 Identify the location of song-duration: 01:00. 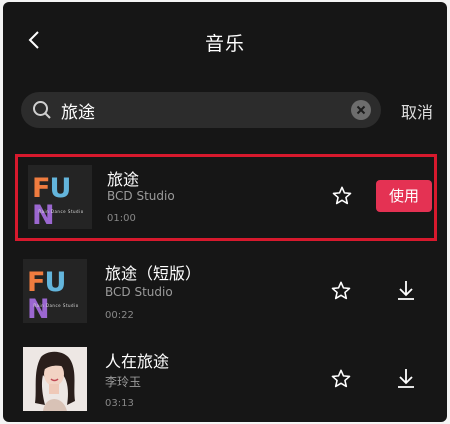
(121, 218).